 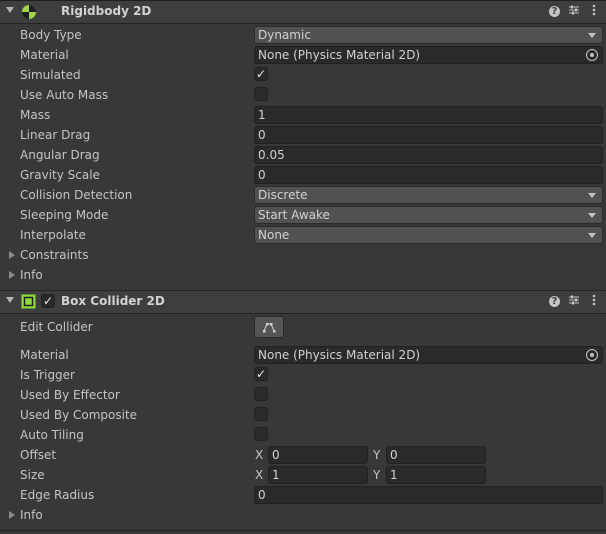 What do you see at coordinates (428, 195) in the screenshot?
I see `collision-detection-dropdown: Discrete` at bounding box center [428, 195].